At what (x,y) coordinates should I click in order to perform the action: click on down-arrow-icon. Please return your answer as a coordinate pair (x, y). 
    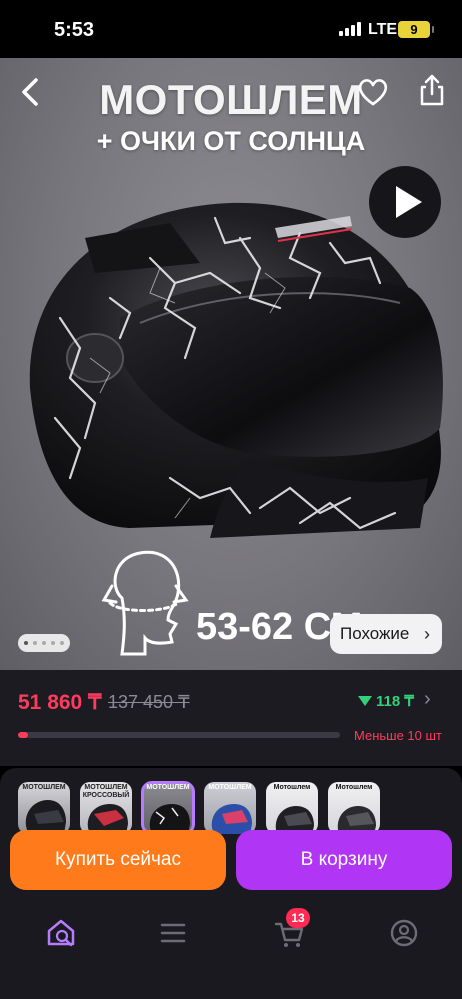
    Looking at the image, I should click on (365, 701).